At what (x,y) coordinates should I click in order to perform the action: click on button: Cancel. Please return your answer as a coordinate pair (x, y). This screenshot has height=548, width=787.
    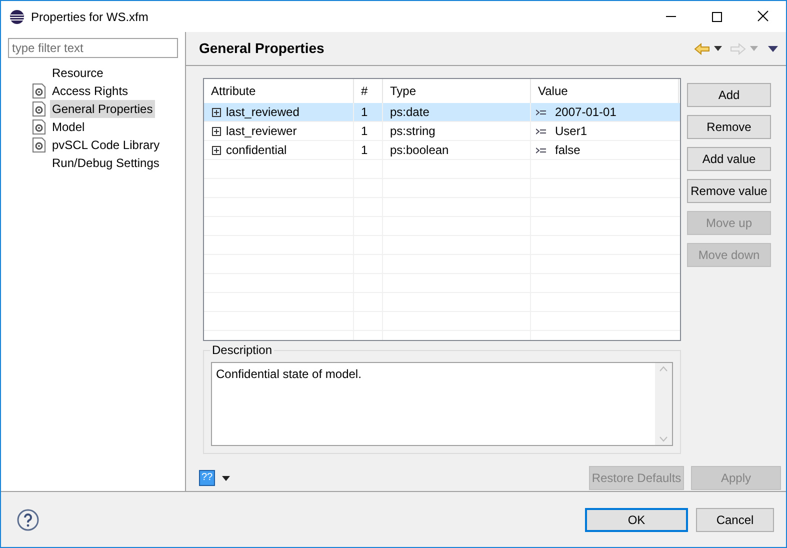
    Looking at the image, I should click on (735, 520).